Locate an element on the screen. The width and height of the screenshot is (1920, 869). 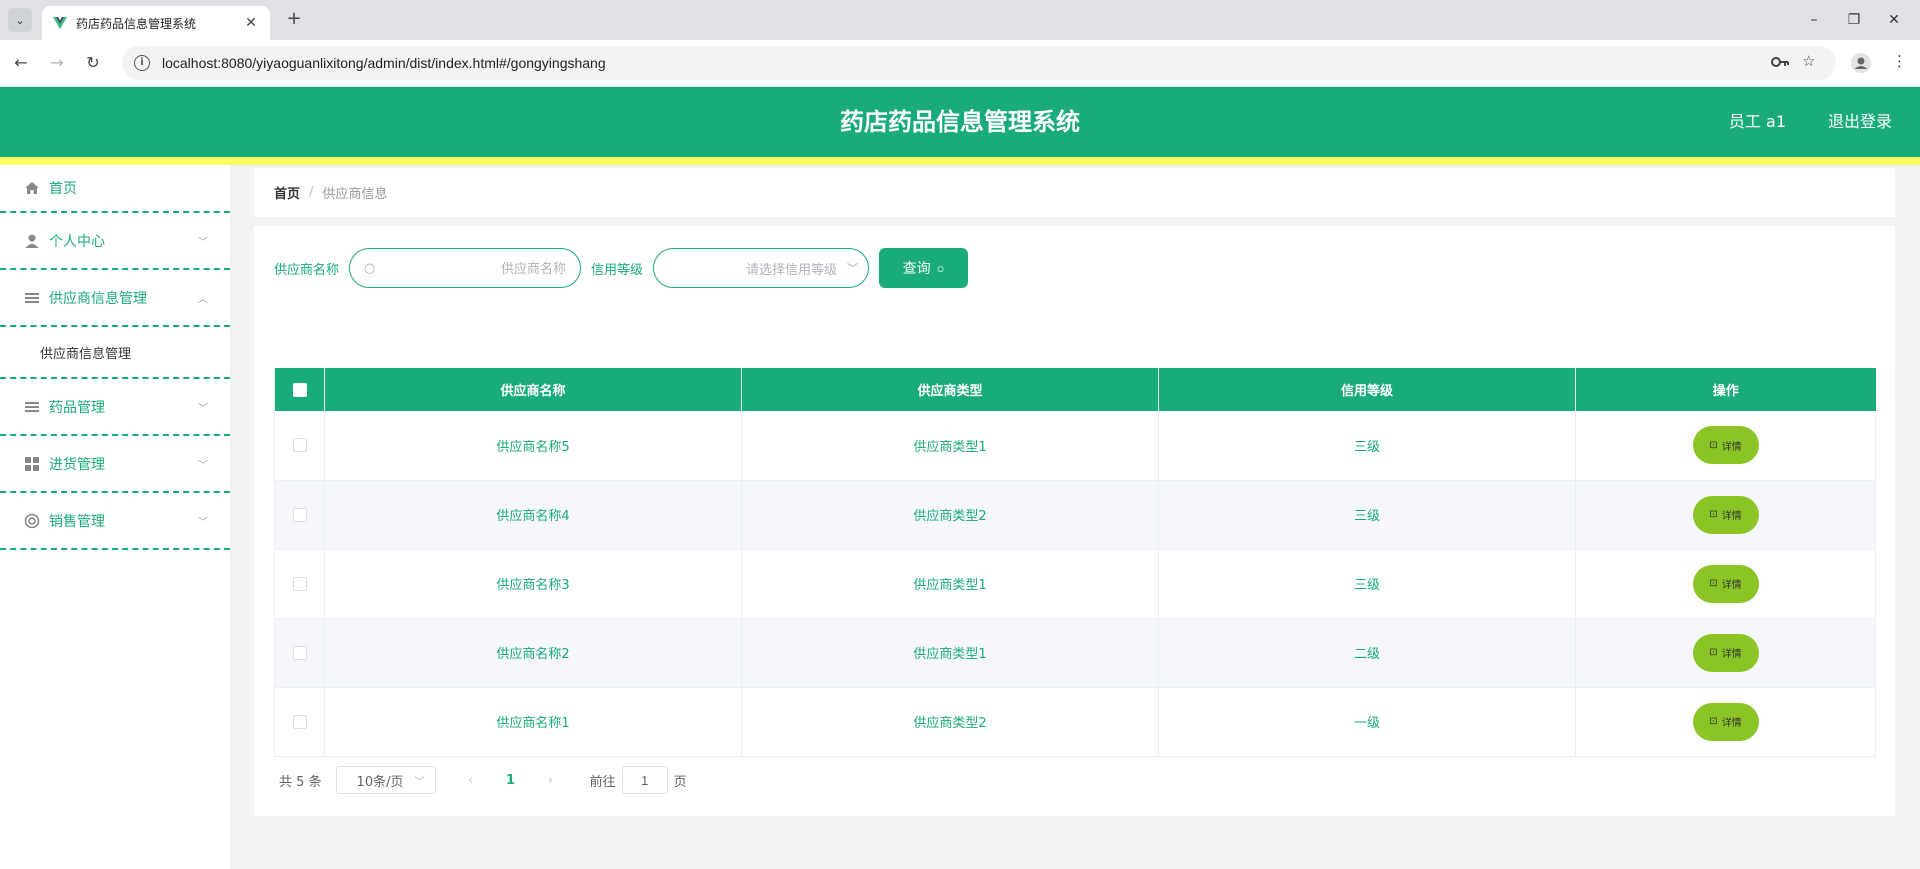
credit-level-cell: 三级 is located at coordinates (1367, 584).